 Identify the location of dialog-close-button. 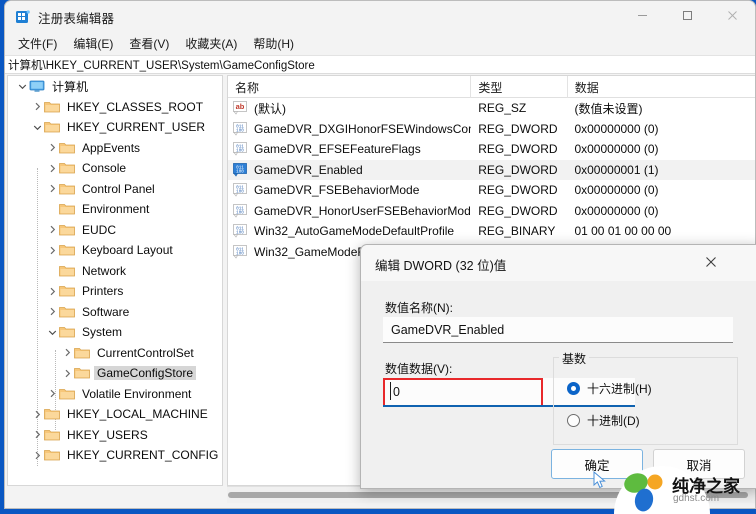
(711, 262).